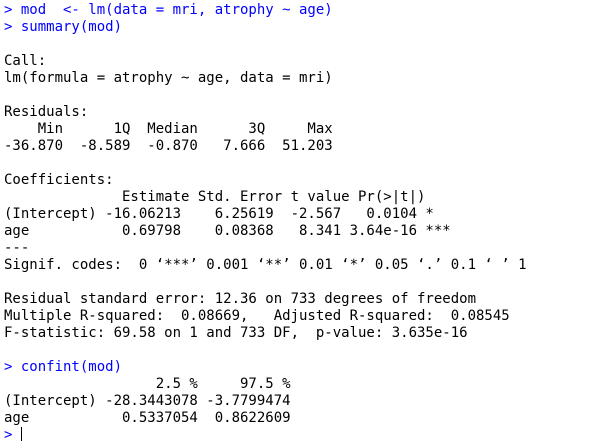 The width and height of the screenshot is (592, 447). I want to click on console-output-line: age 0.5337054 0.8622609, so click(147, 418).